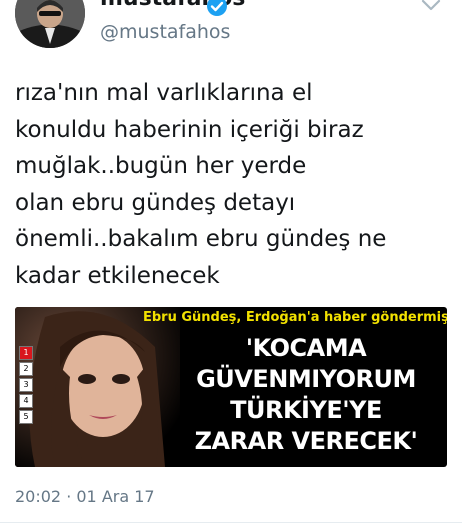  I want to click on headline-line: 'KOCAMA, so click(306, 348).